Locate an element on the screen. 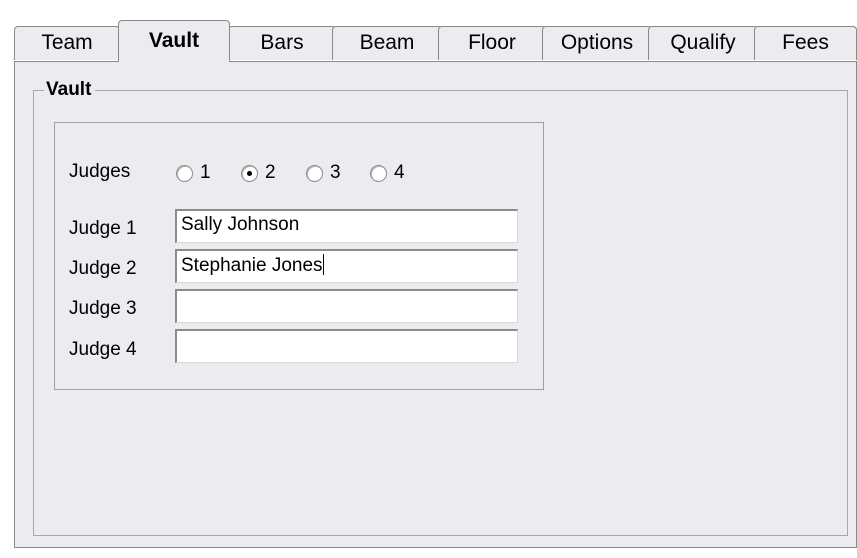 The height and width of the screenshot is (558, 857). judge-3-field is located at coordinates (346, 306).